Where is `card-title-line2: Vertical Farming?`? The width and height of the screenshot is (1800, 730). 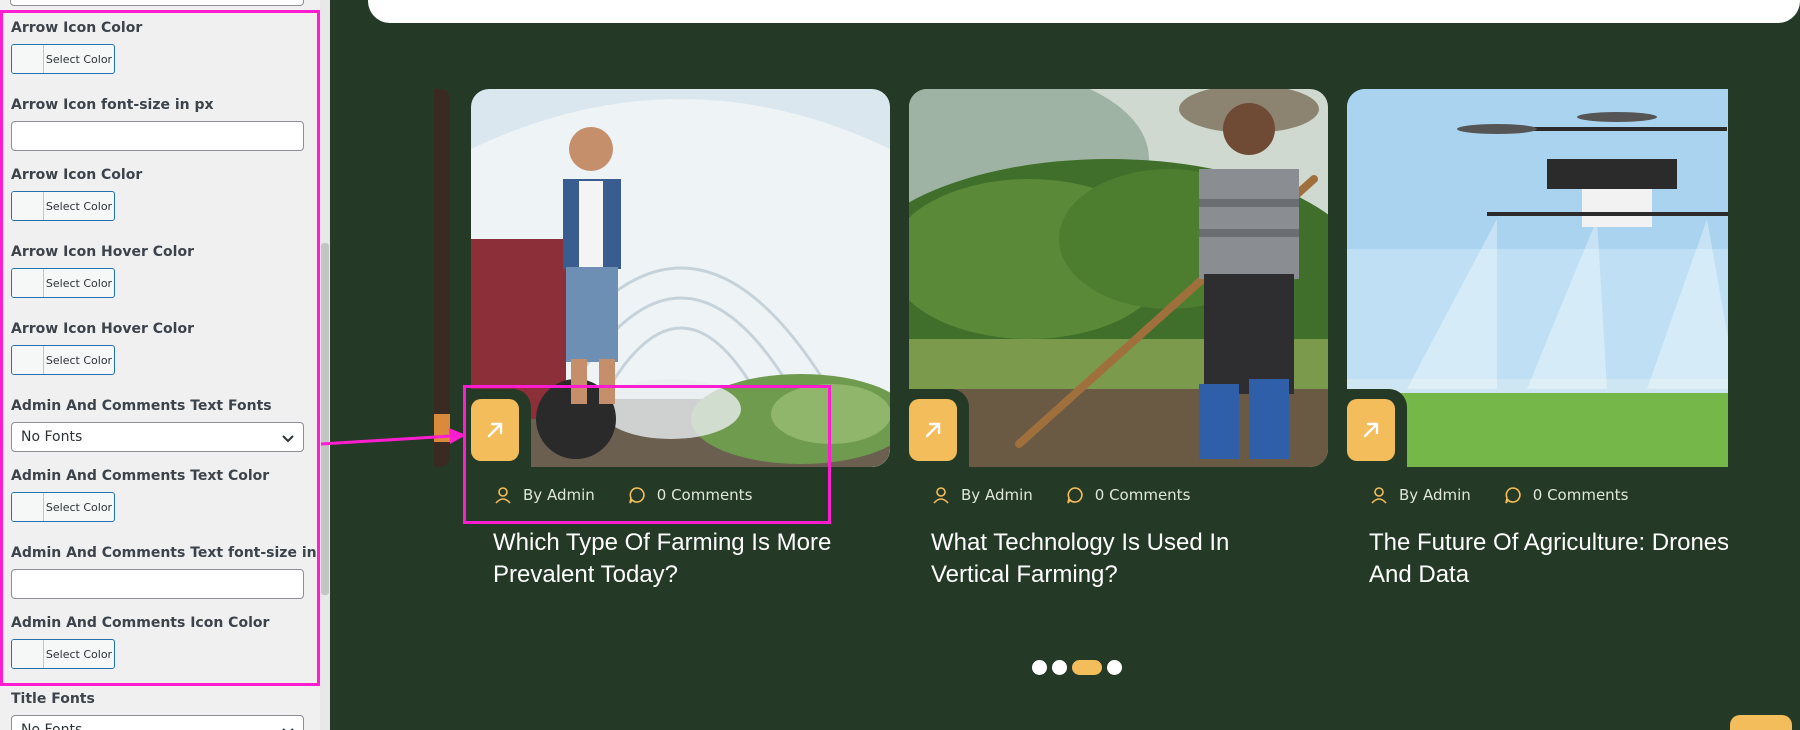 card-title-line2: Vertical Farming? is located at coordinates (1024, 574).